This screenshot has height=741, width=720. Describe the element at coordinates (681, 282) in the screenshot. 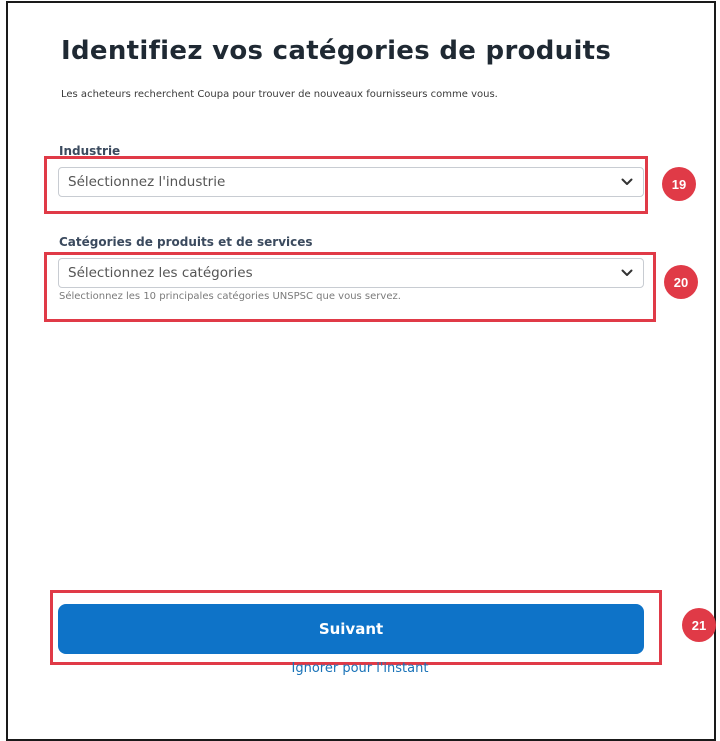

I see `callout-badge-20: 20` at that location.